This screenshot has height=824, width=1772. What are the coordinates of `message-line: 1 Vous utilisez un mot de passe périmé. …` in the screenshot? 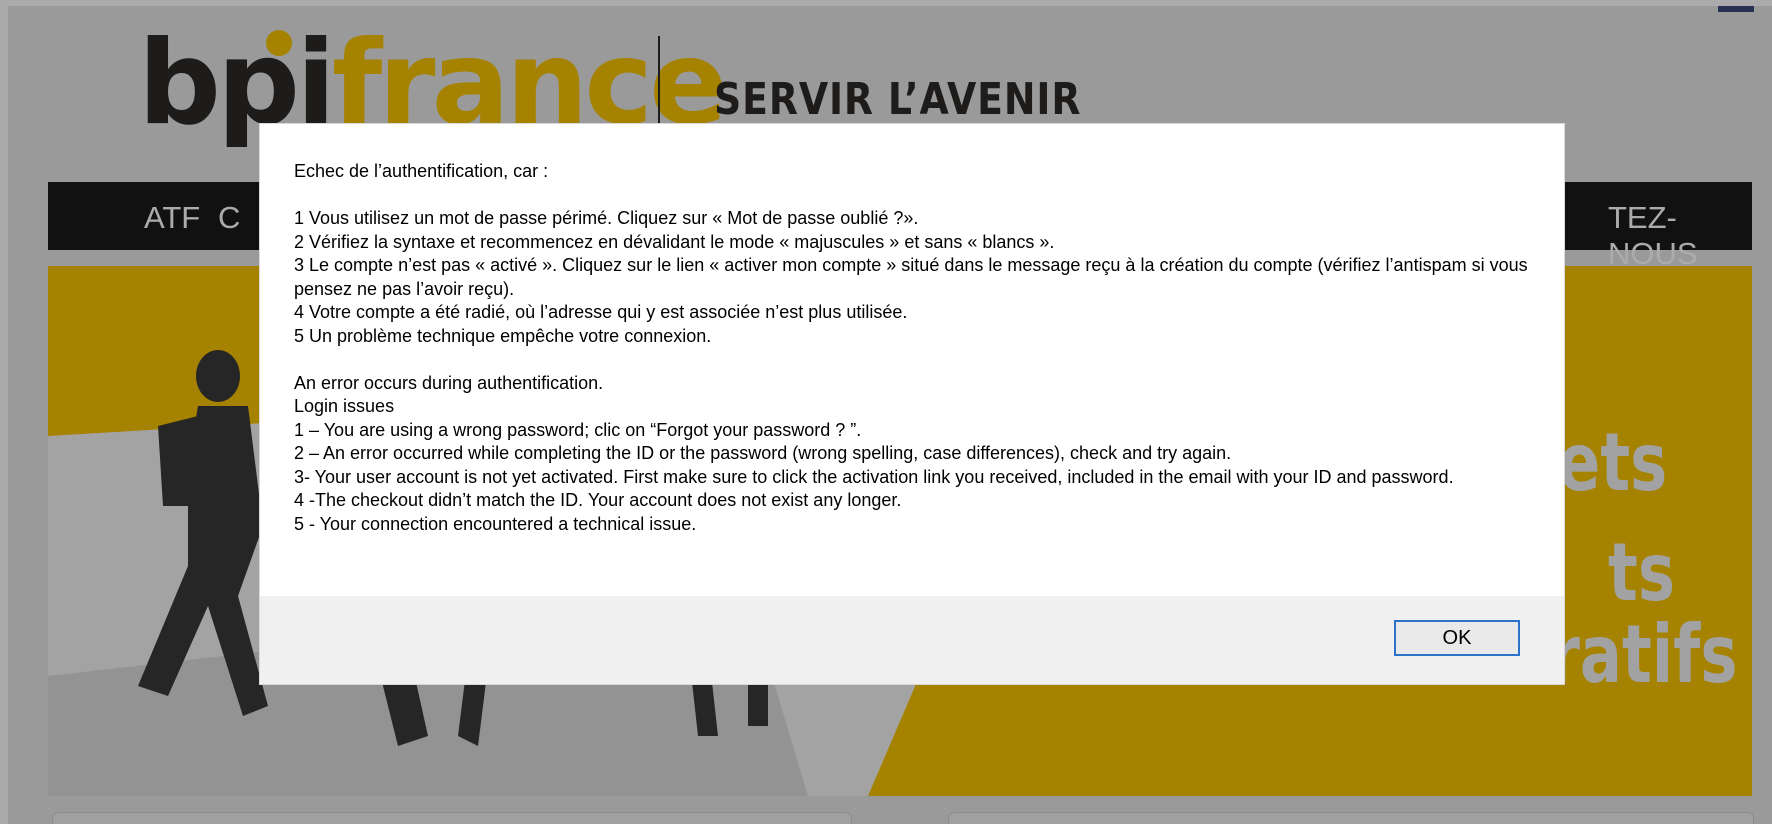 It's located at (606, 218).